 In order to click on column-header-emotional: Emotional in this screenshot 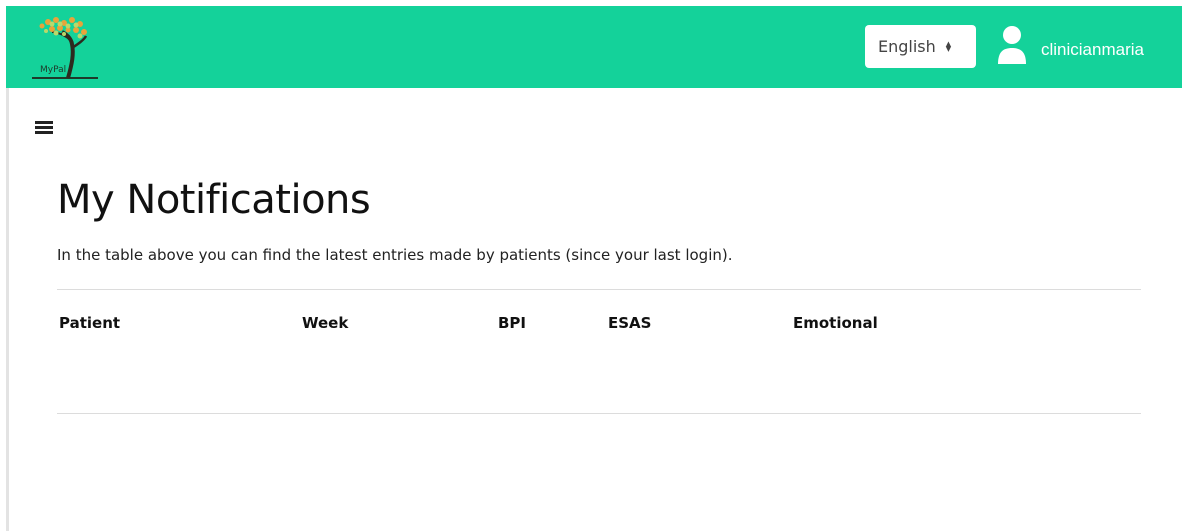, I will do `click(835, 323)`.